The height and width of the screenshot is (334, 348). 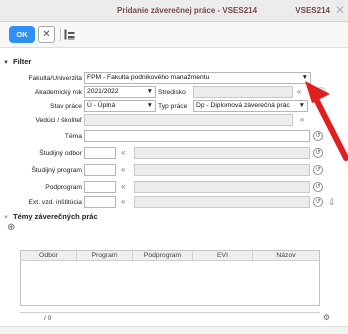 What do you see at coordinates (100, 153) in the screenshot?
I see `studijny-odbor-code-input` at bounding box center [100, 153].